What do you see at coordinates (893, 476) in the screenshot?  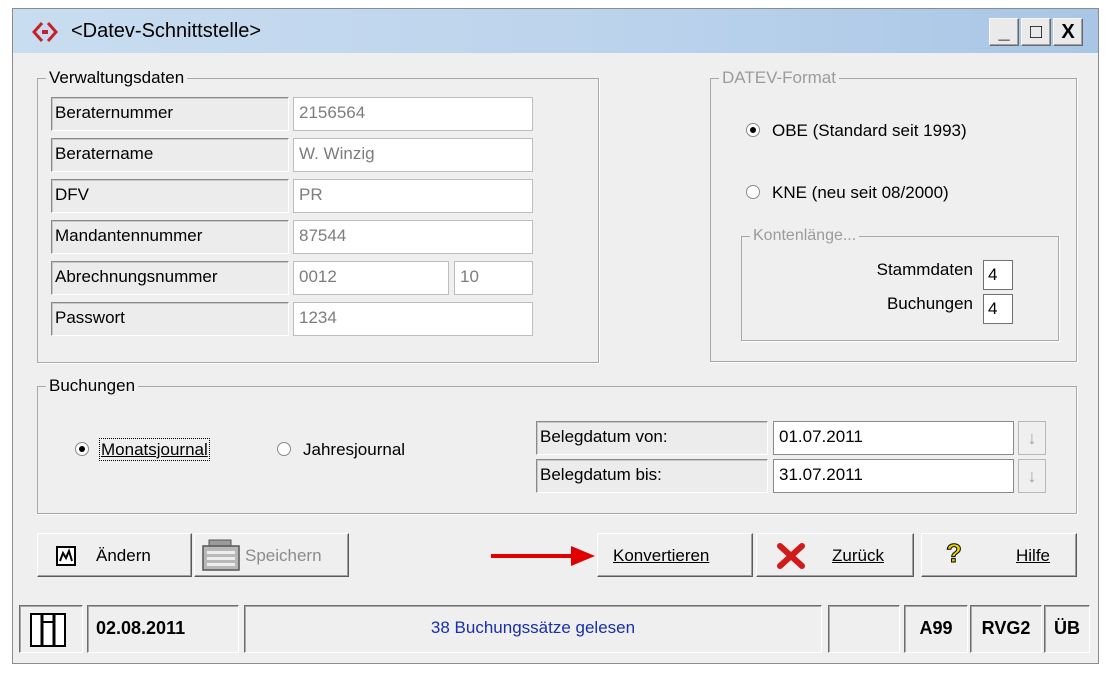 I see `belegdatum-bis-field: 31.07.2011` at bounding box center [893, 476].